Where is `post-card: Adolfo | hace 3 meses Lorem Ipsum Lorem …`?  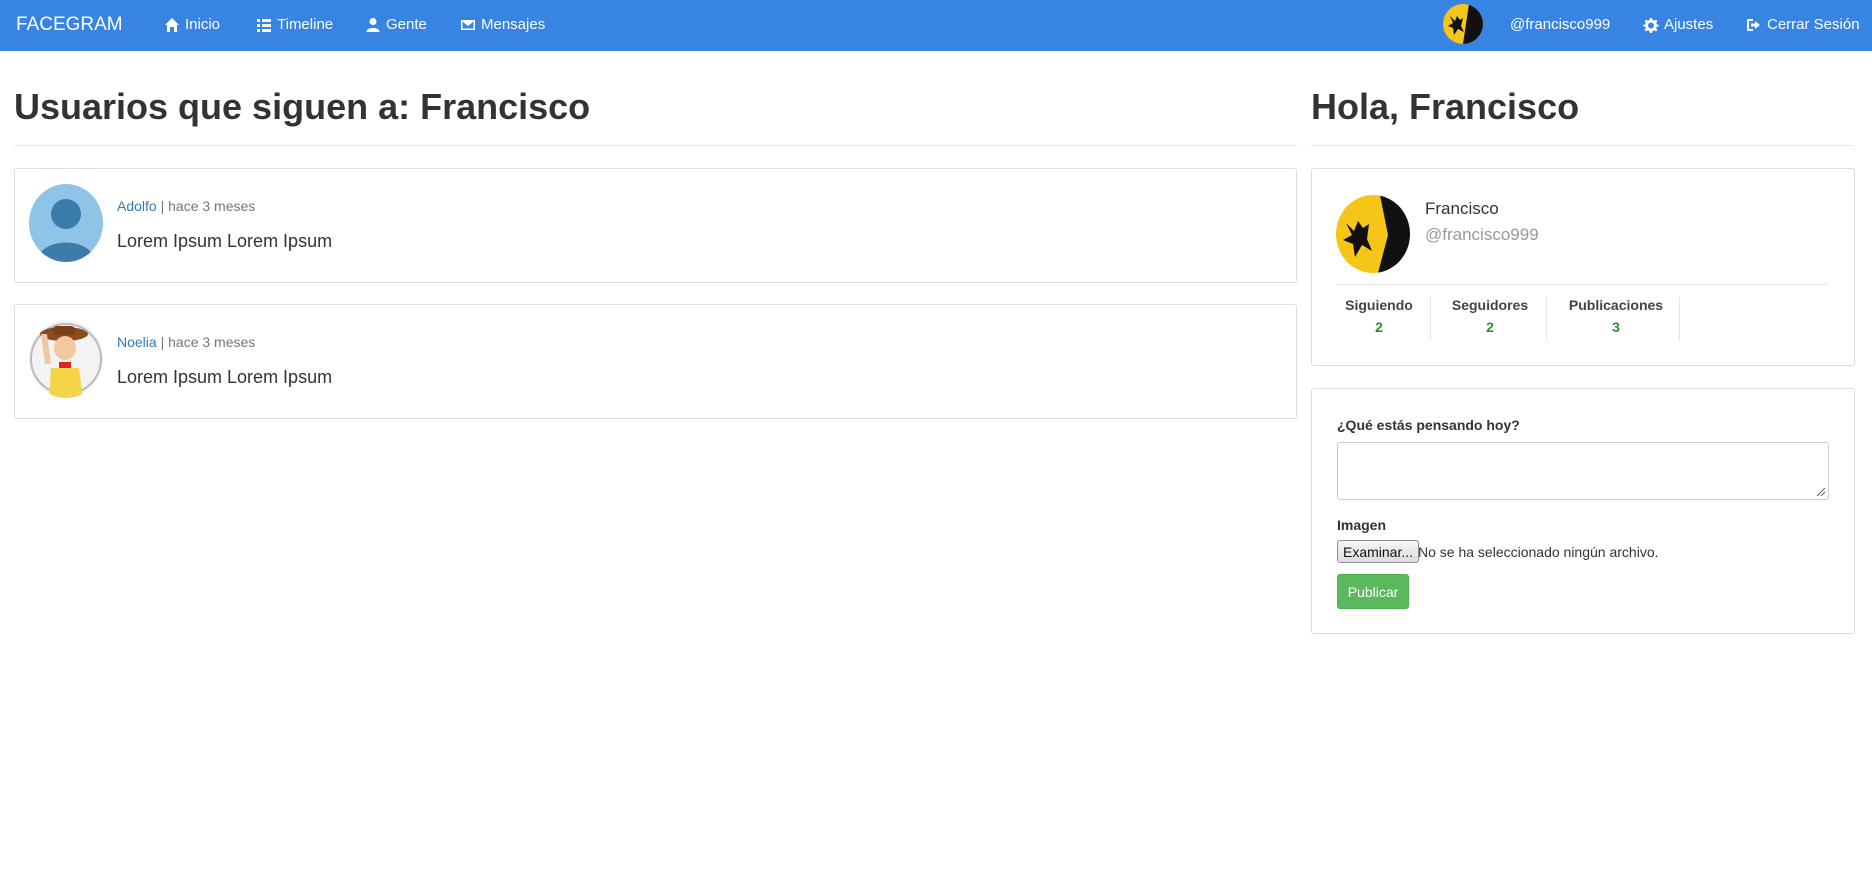
post-card: Adolfo | hace 3 meses Lorem Ipsum Lorem … is located at coordinates (655, 225).